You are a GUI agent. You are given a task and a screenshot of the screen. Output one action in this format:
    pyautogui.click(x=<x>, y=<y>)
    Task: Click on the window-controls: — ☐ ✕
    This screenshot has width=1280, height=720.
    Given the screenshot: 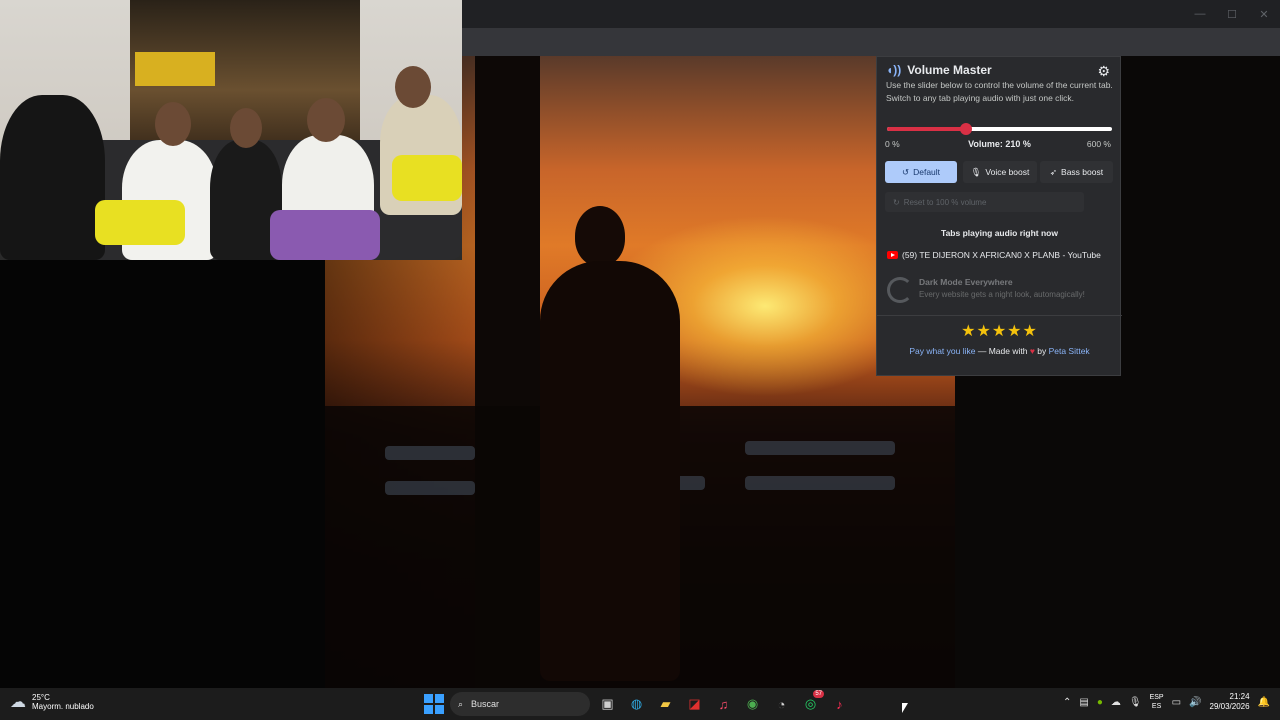 What is the action you would take?
    pyautogui.click(x=1232, y=14)
    